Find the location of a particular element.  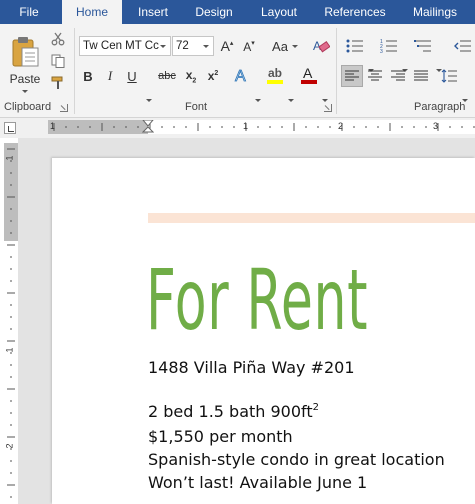

tab-insert: Insert is located at coordinates (153, 12).